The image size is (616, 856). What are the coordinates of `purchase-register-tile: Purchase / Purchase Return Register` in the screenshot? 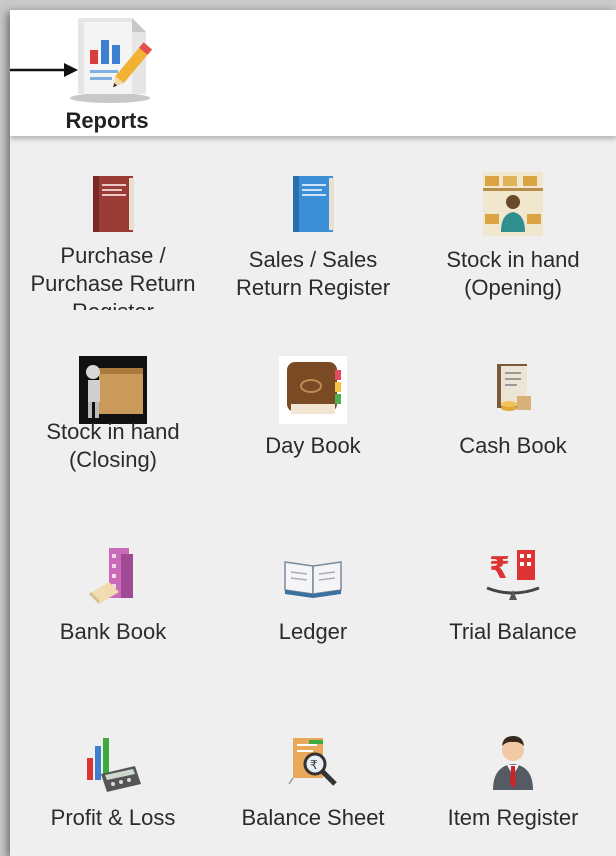 It's located at (113, 237).